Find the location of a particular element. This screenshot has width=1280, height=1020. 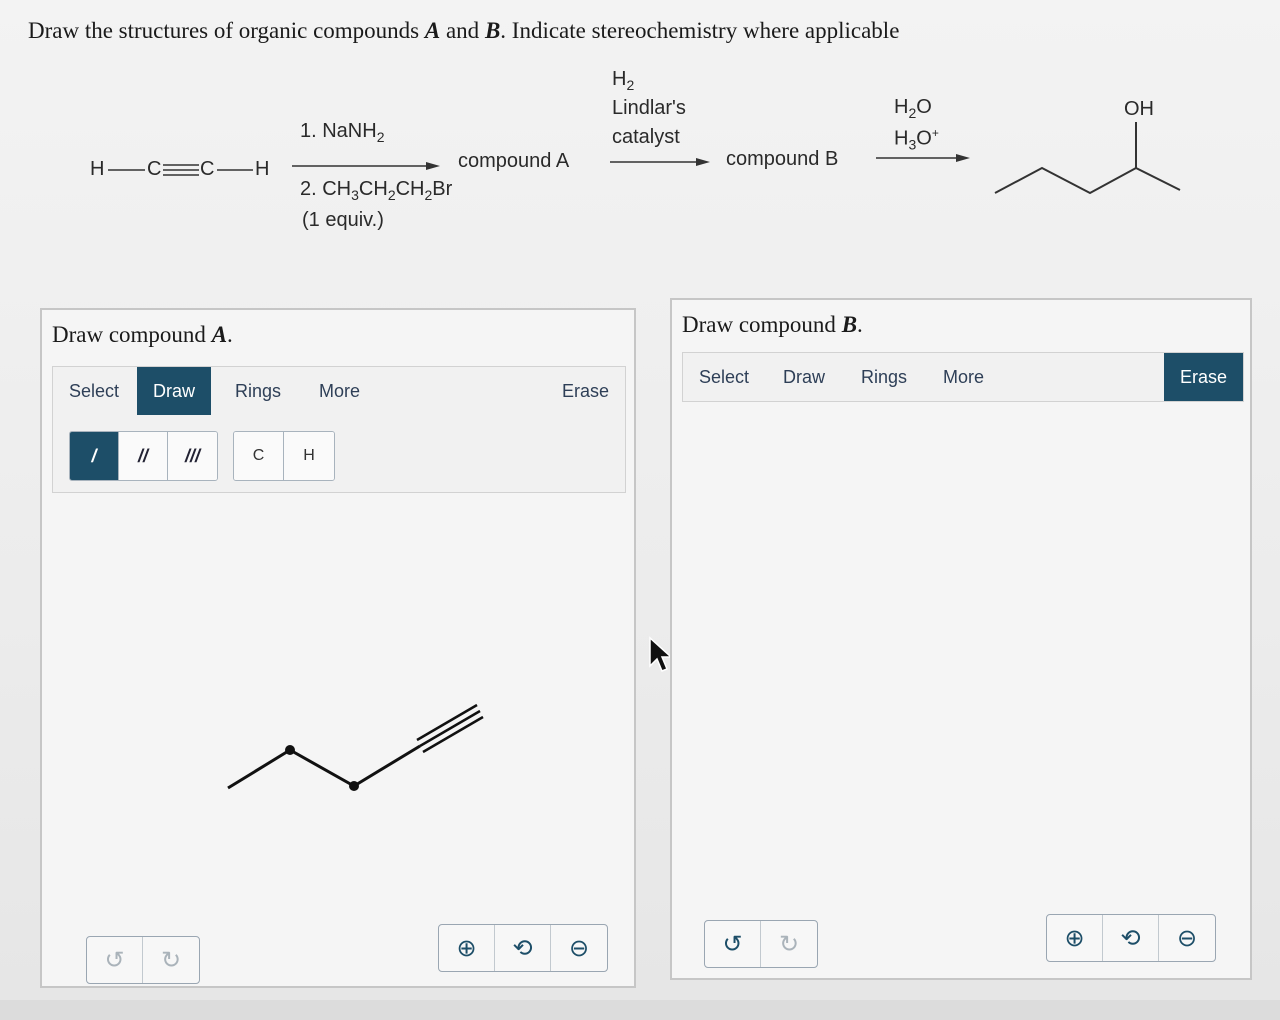

panel-b-tab-rings: Rings is located at coordinates (884, 377).